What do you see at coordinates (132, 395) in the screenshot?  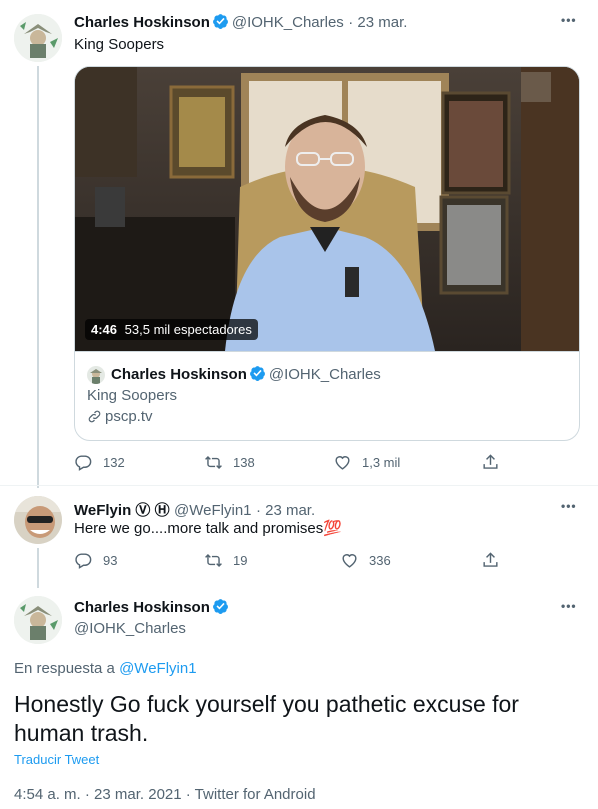 I see `card-title: King Soopers` at bounding box center [132, 395].